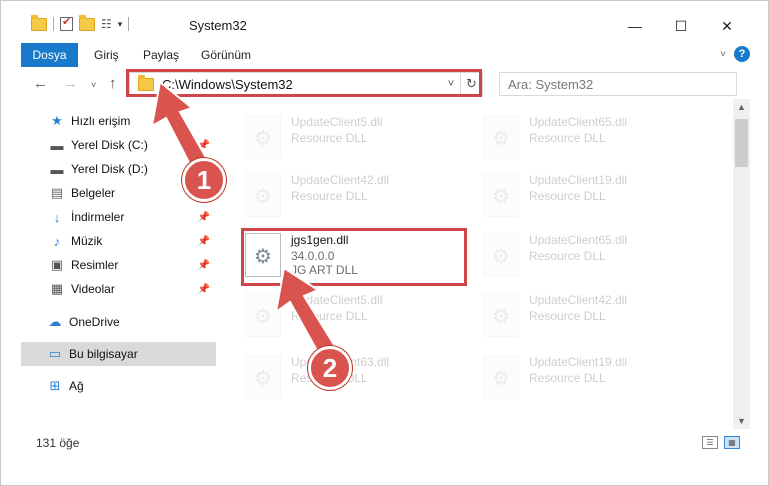 This screenshot has height=486, width=769. Describe the element at coordinates (727, 26) in the screenshot. I see `close-button: ✕` at that location.